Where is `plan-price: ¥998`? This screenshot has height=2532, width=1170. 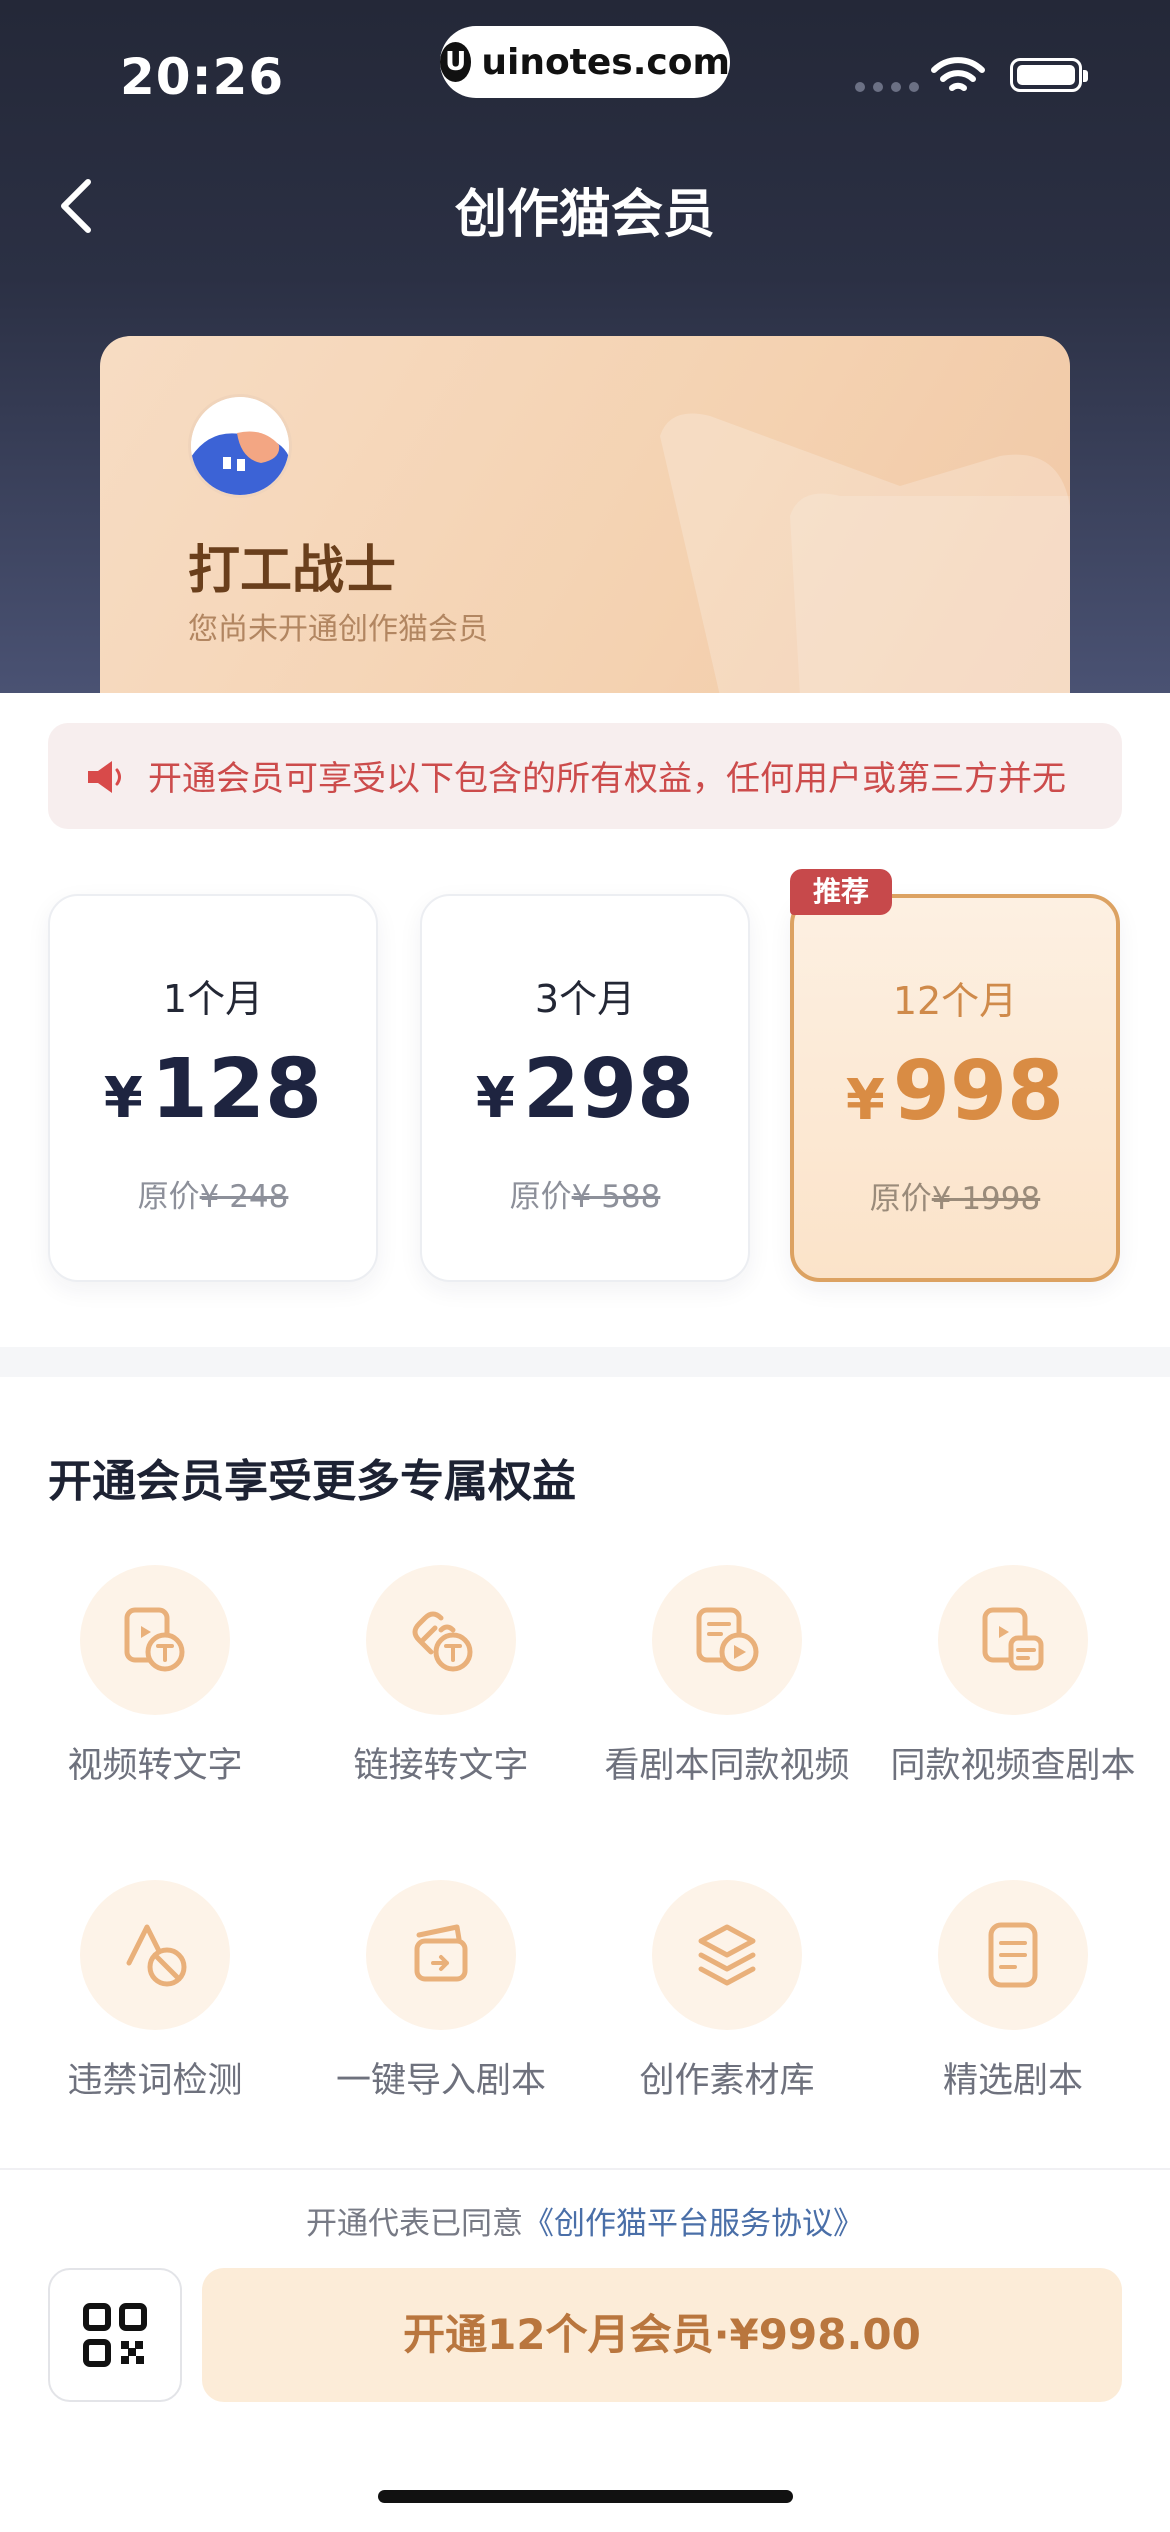 plan-price: ¥998 is located at coordinates (955, 1091).